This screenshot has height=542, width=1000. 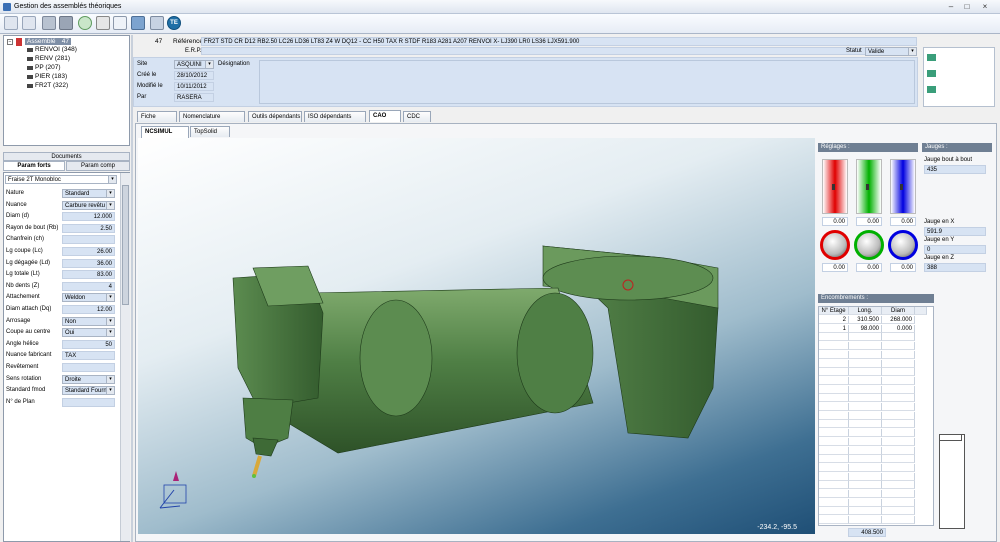 What do you see at coordinates (34, 166) in the screenshot?
I see `tab-param-forts: Param forts` at bounding box center [34, 166].